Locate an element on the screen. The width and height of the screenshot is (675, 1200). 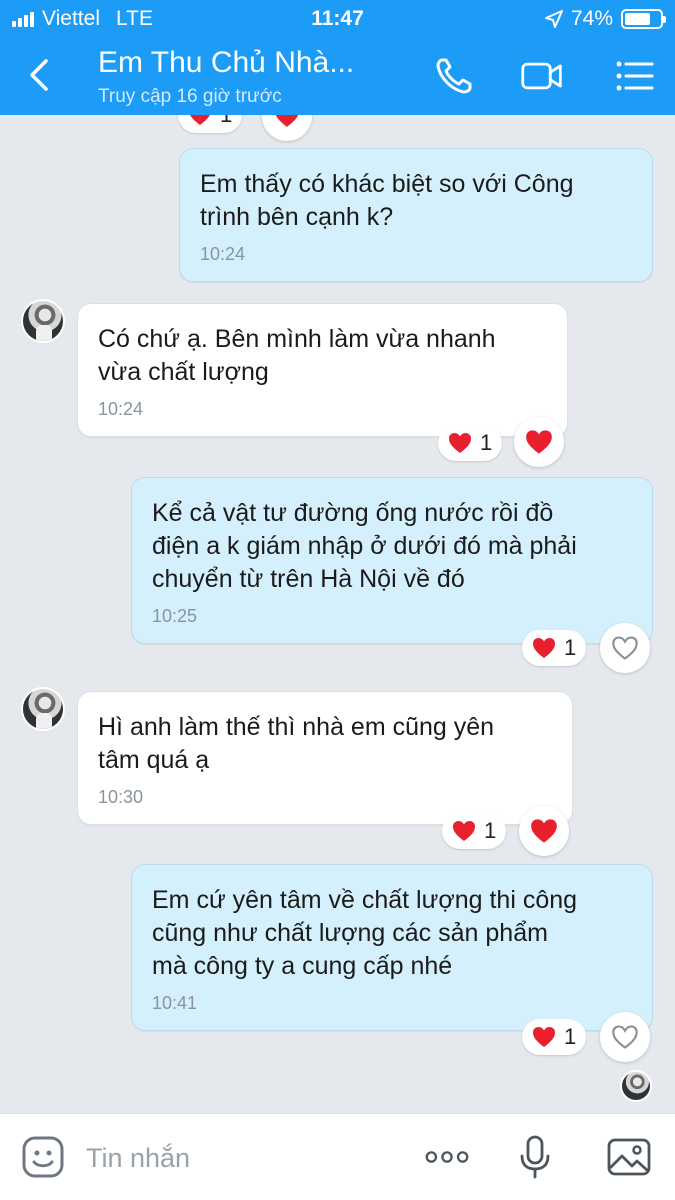
chevron-left-icon is located at coordinates (39, 75).